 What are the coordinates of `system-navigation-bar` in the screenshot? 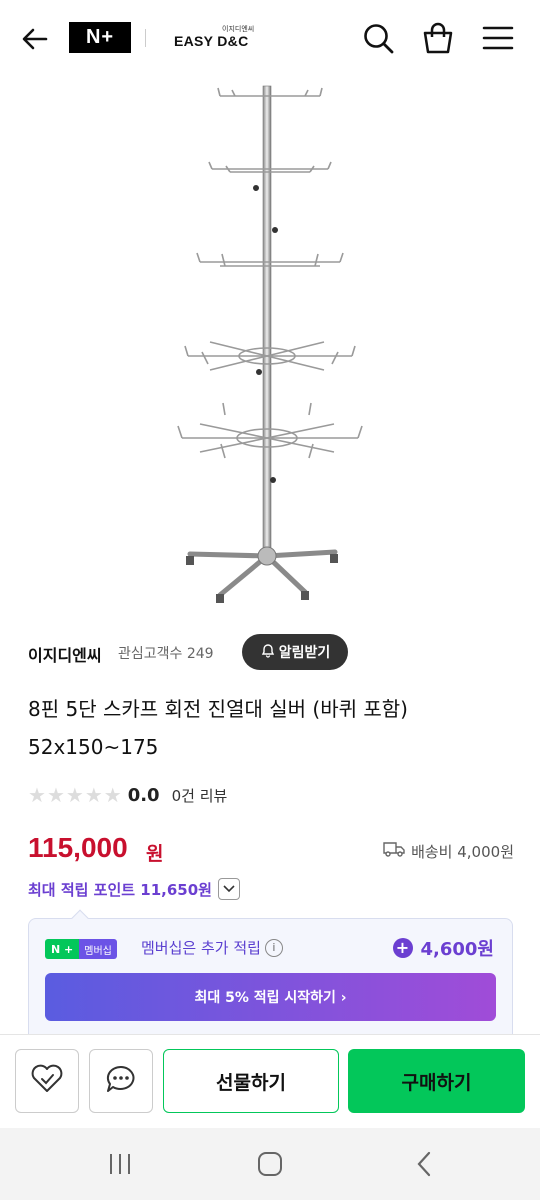 It's located at (270, 1164).